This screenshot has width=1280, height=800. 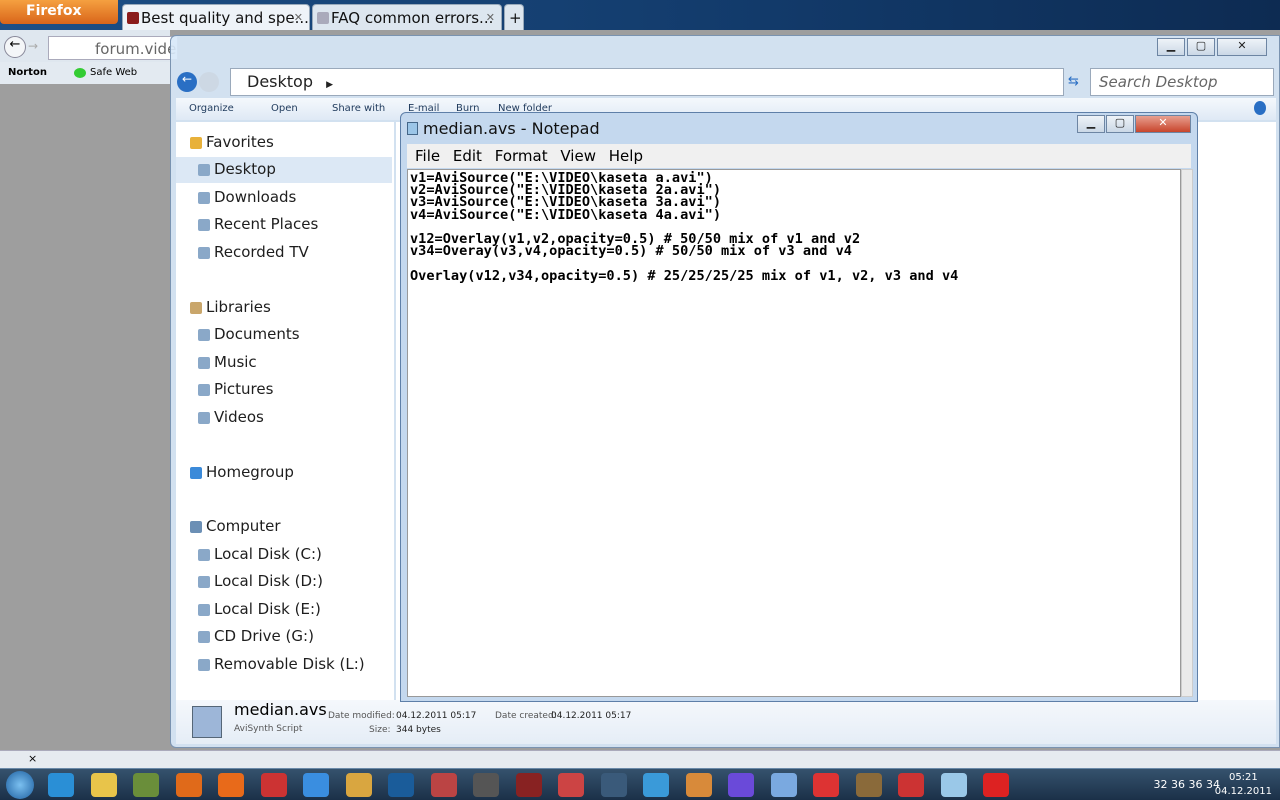 What do you see at coordinates (113, 72) in the screenshot?
I see `safe-web-button: Safe Web` at bounding box center [113, 72].